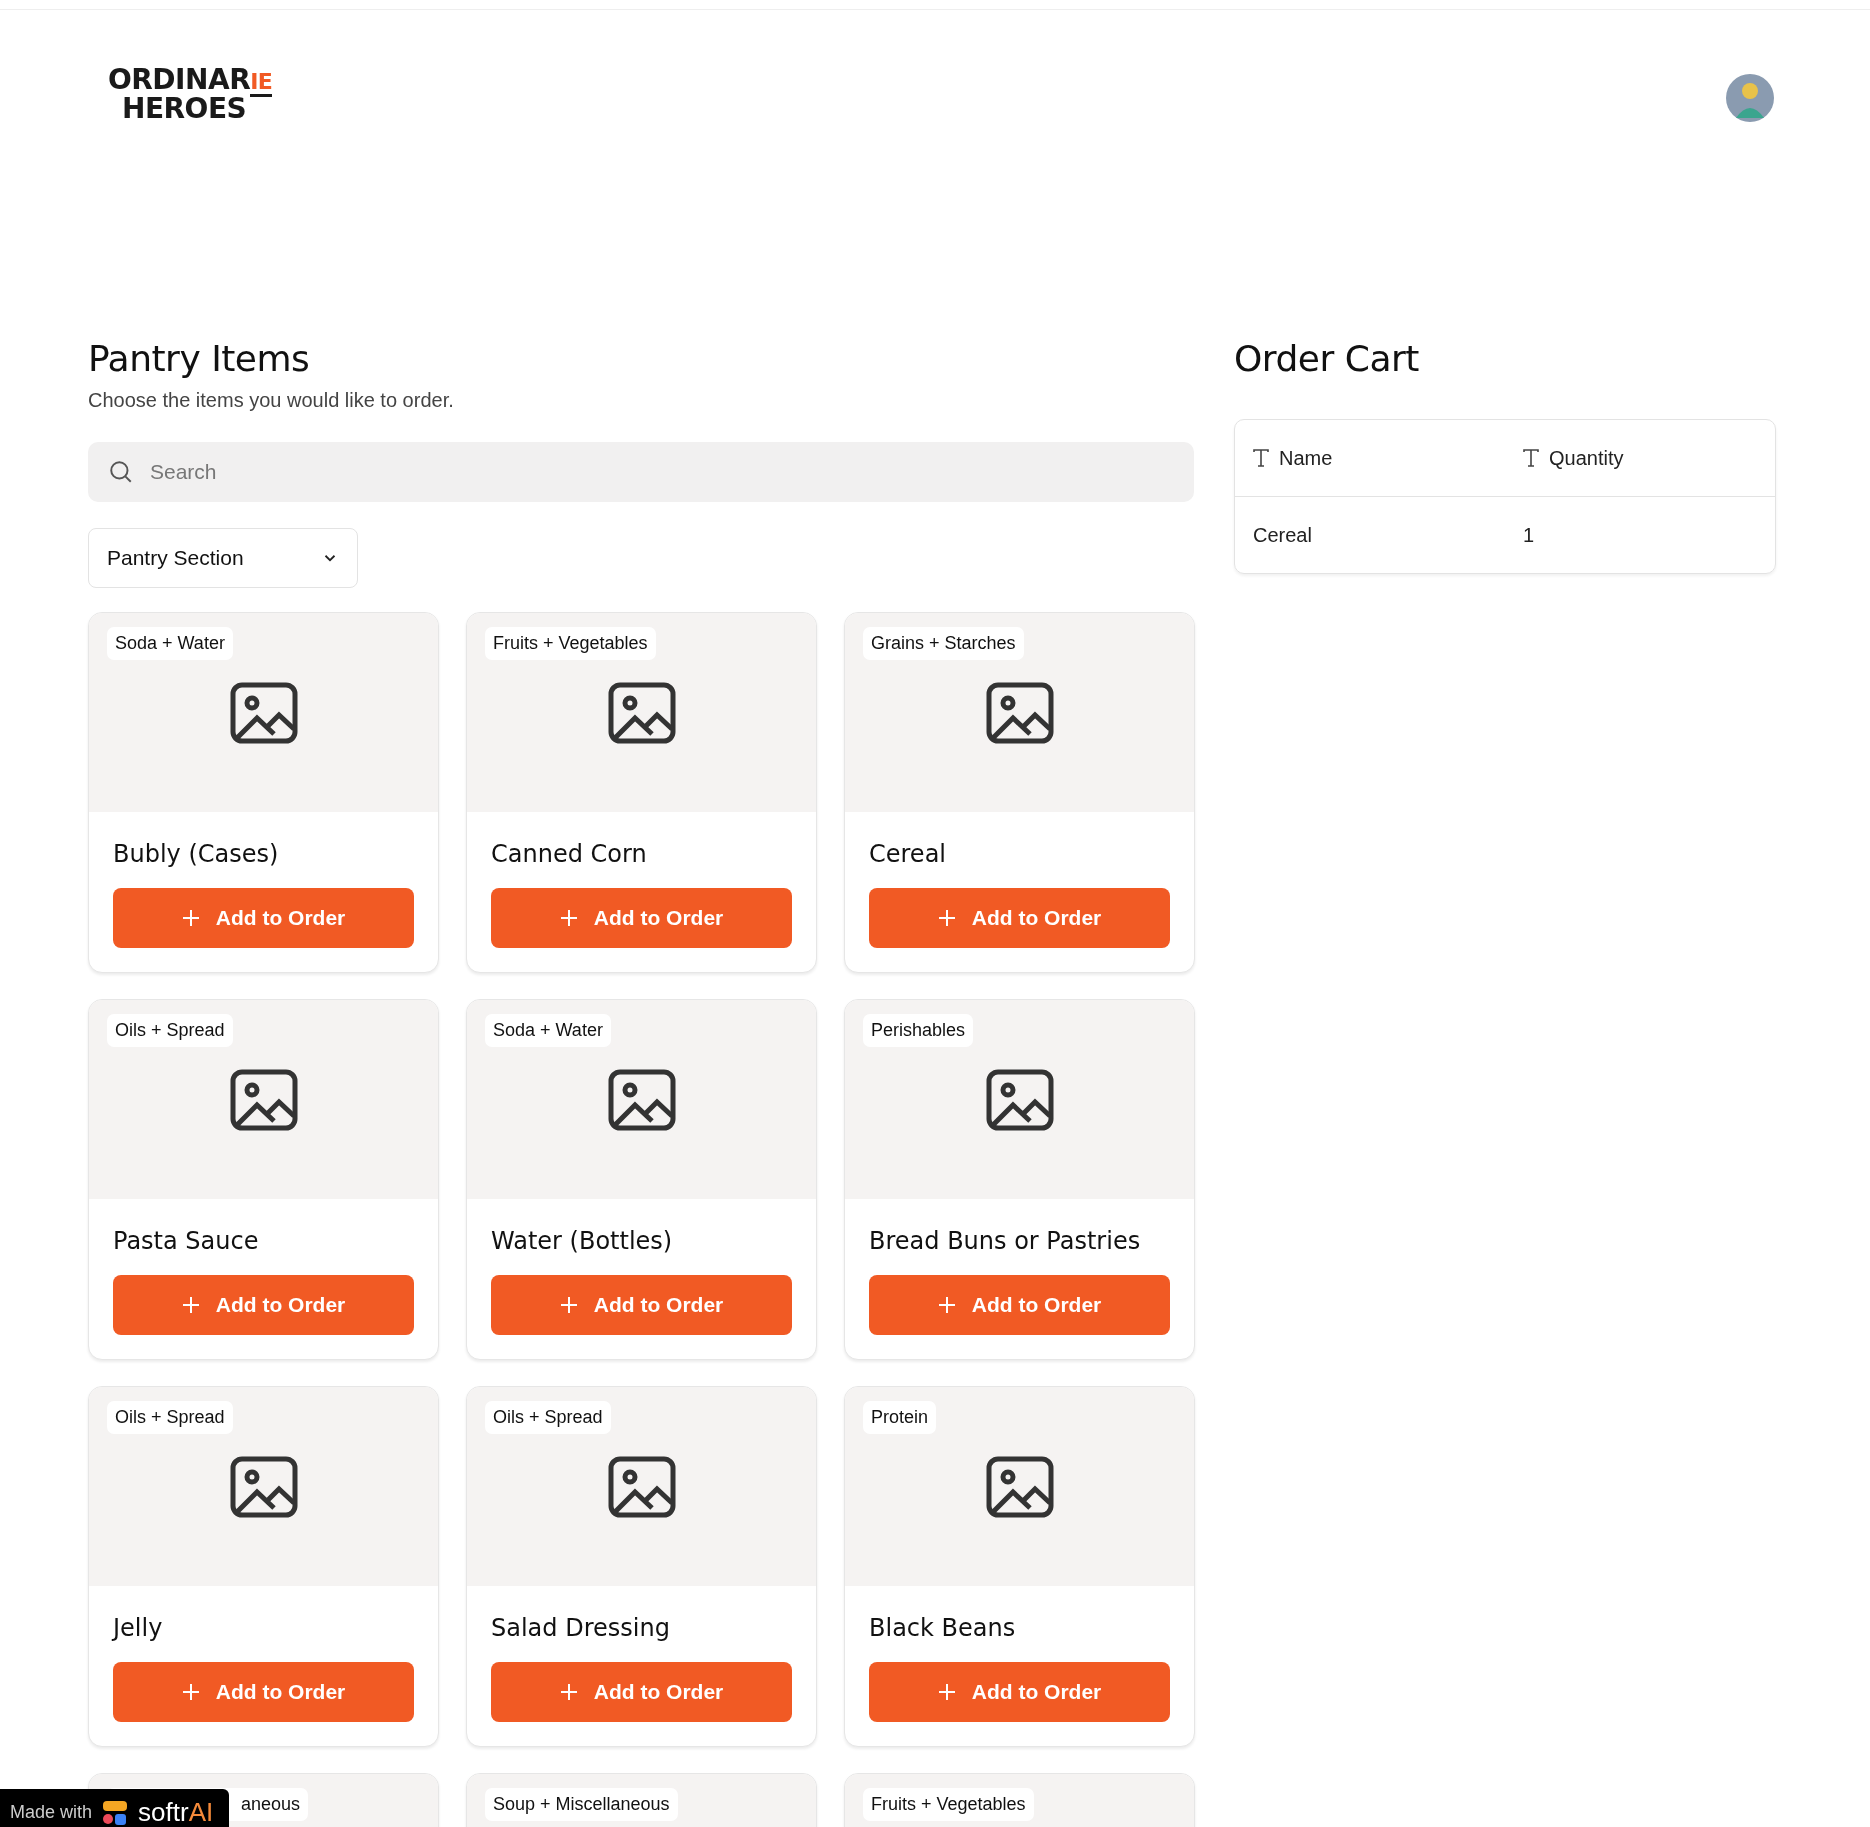 Image resolution: width=1870 pixels, height=1827 pixels. Describe the element at coordinates (943, 643) in the screenshot. I see `category-tag: Grains + Starches` at that location.